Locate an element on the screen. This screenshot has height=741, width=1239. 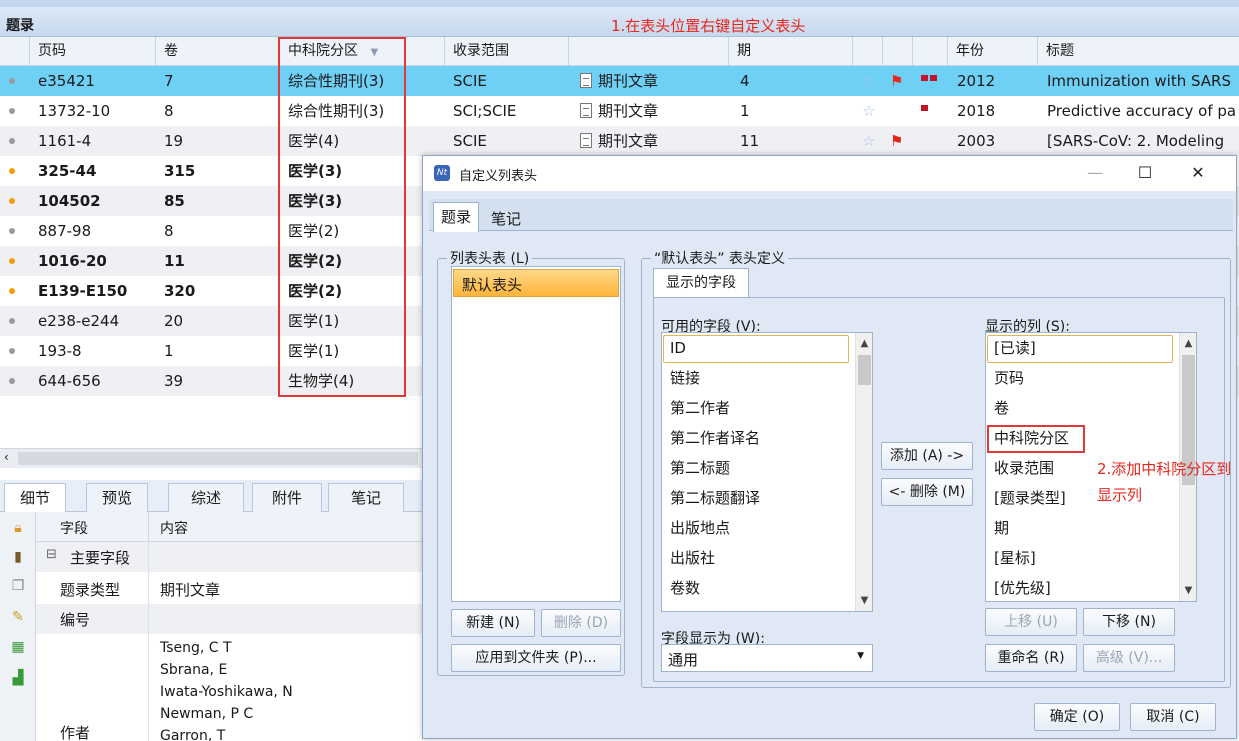
display-as-select: 通用 ▼ is located at coordinates (767, 658).